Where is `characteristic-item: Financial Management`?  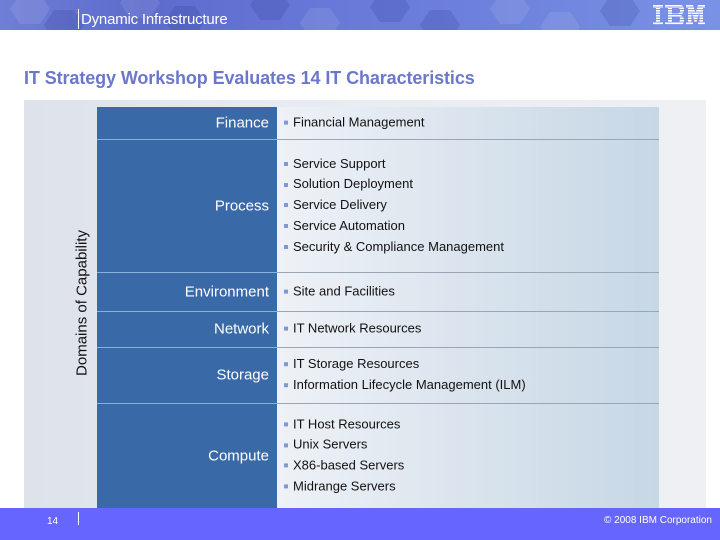 characteristic-item: Financial Management is located at coordinates (354, 123).